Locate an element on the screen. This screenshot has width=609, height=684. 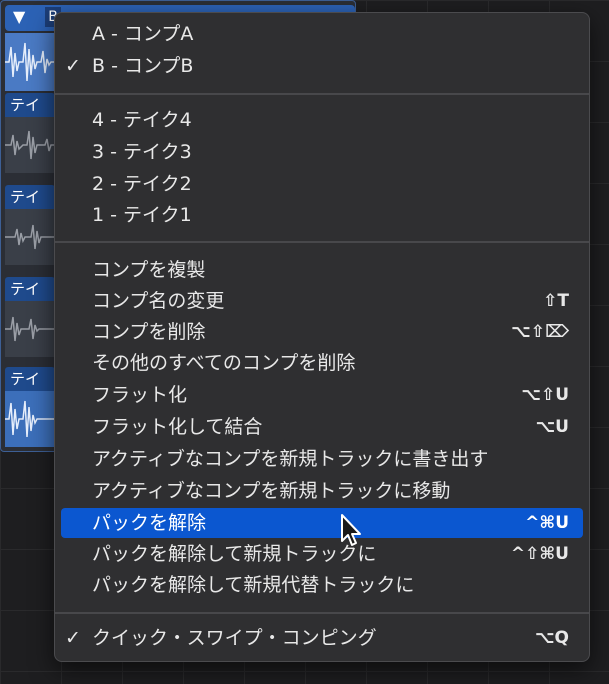
menu-item-quick-swipe-comping: ✓ クイック・スワイプ・コンピング ⌥Q is located at coordinates (322, 638).